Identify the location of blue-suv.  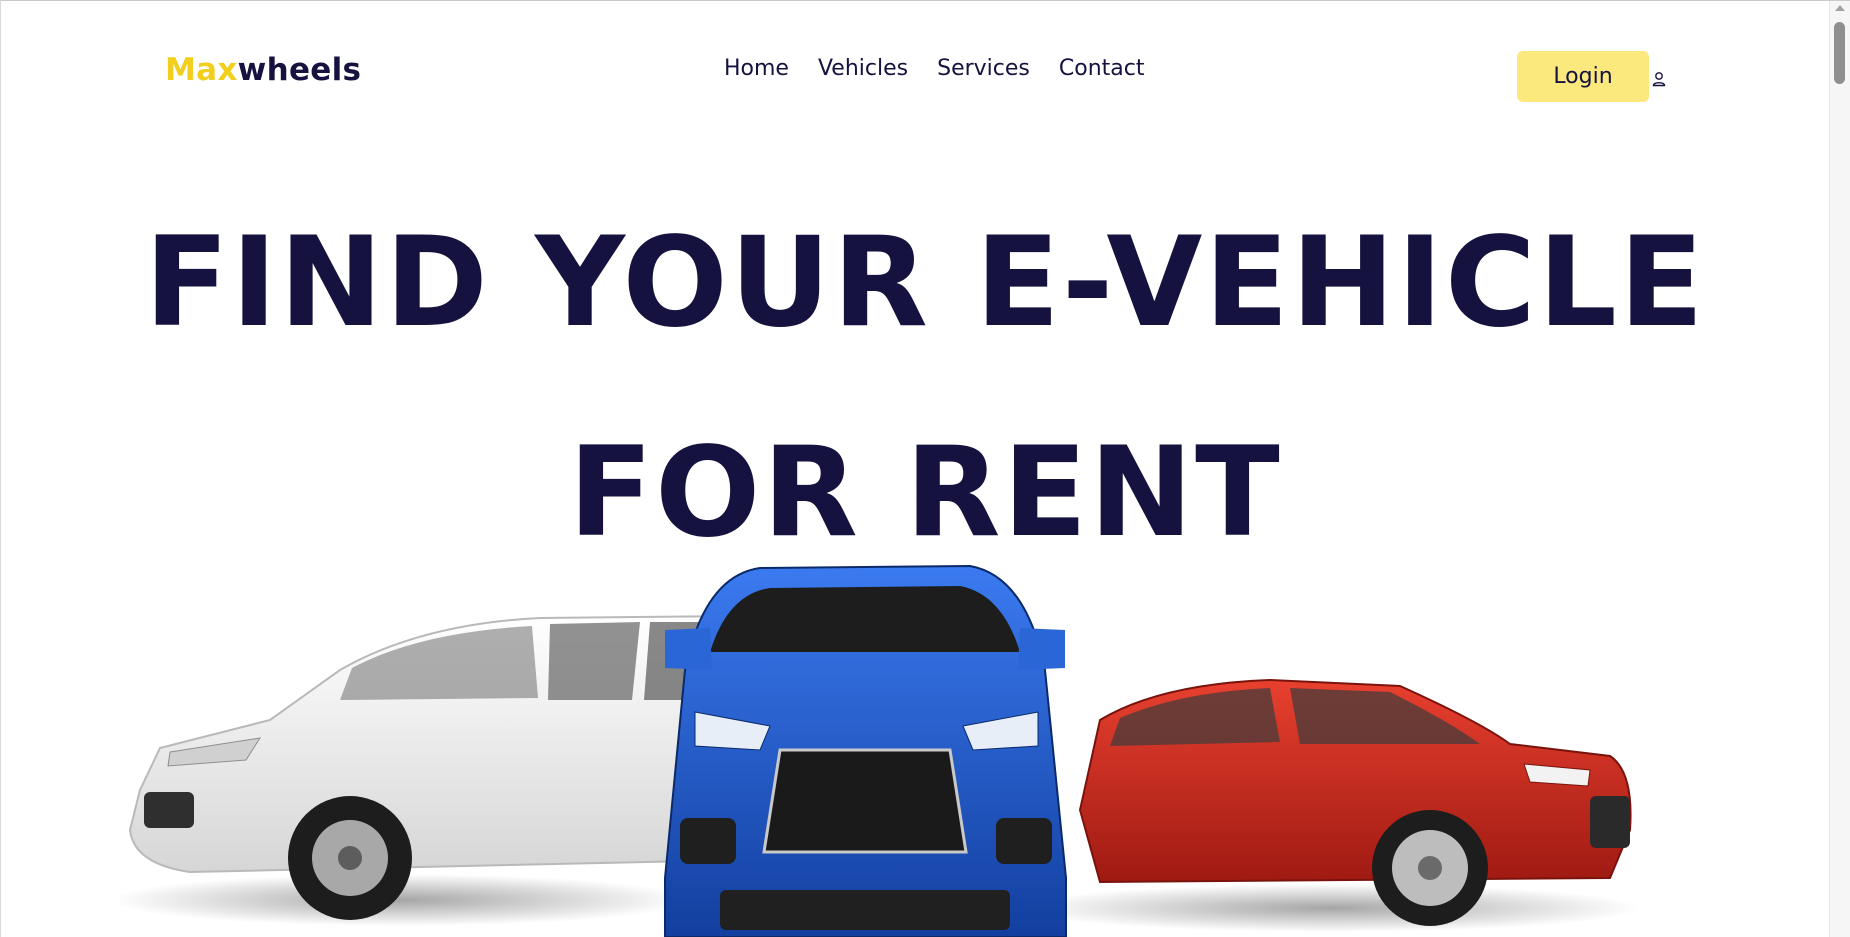
(865, 750).